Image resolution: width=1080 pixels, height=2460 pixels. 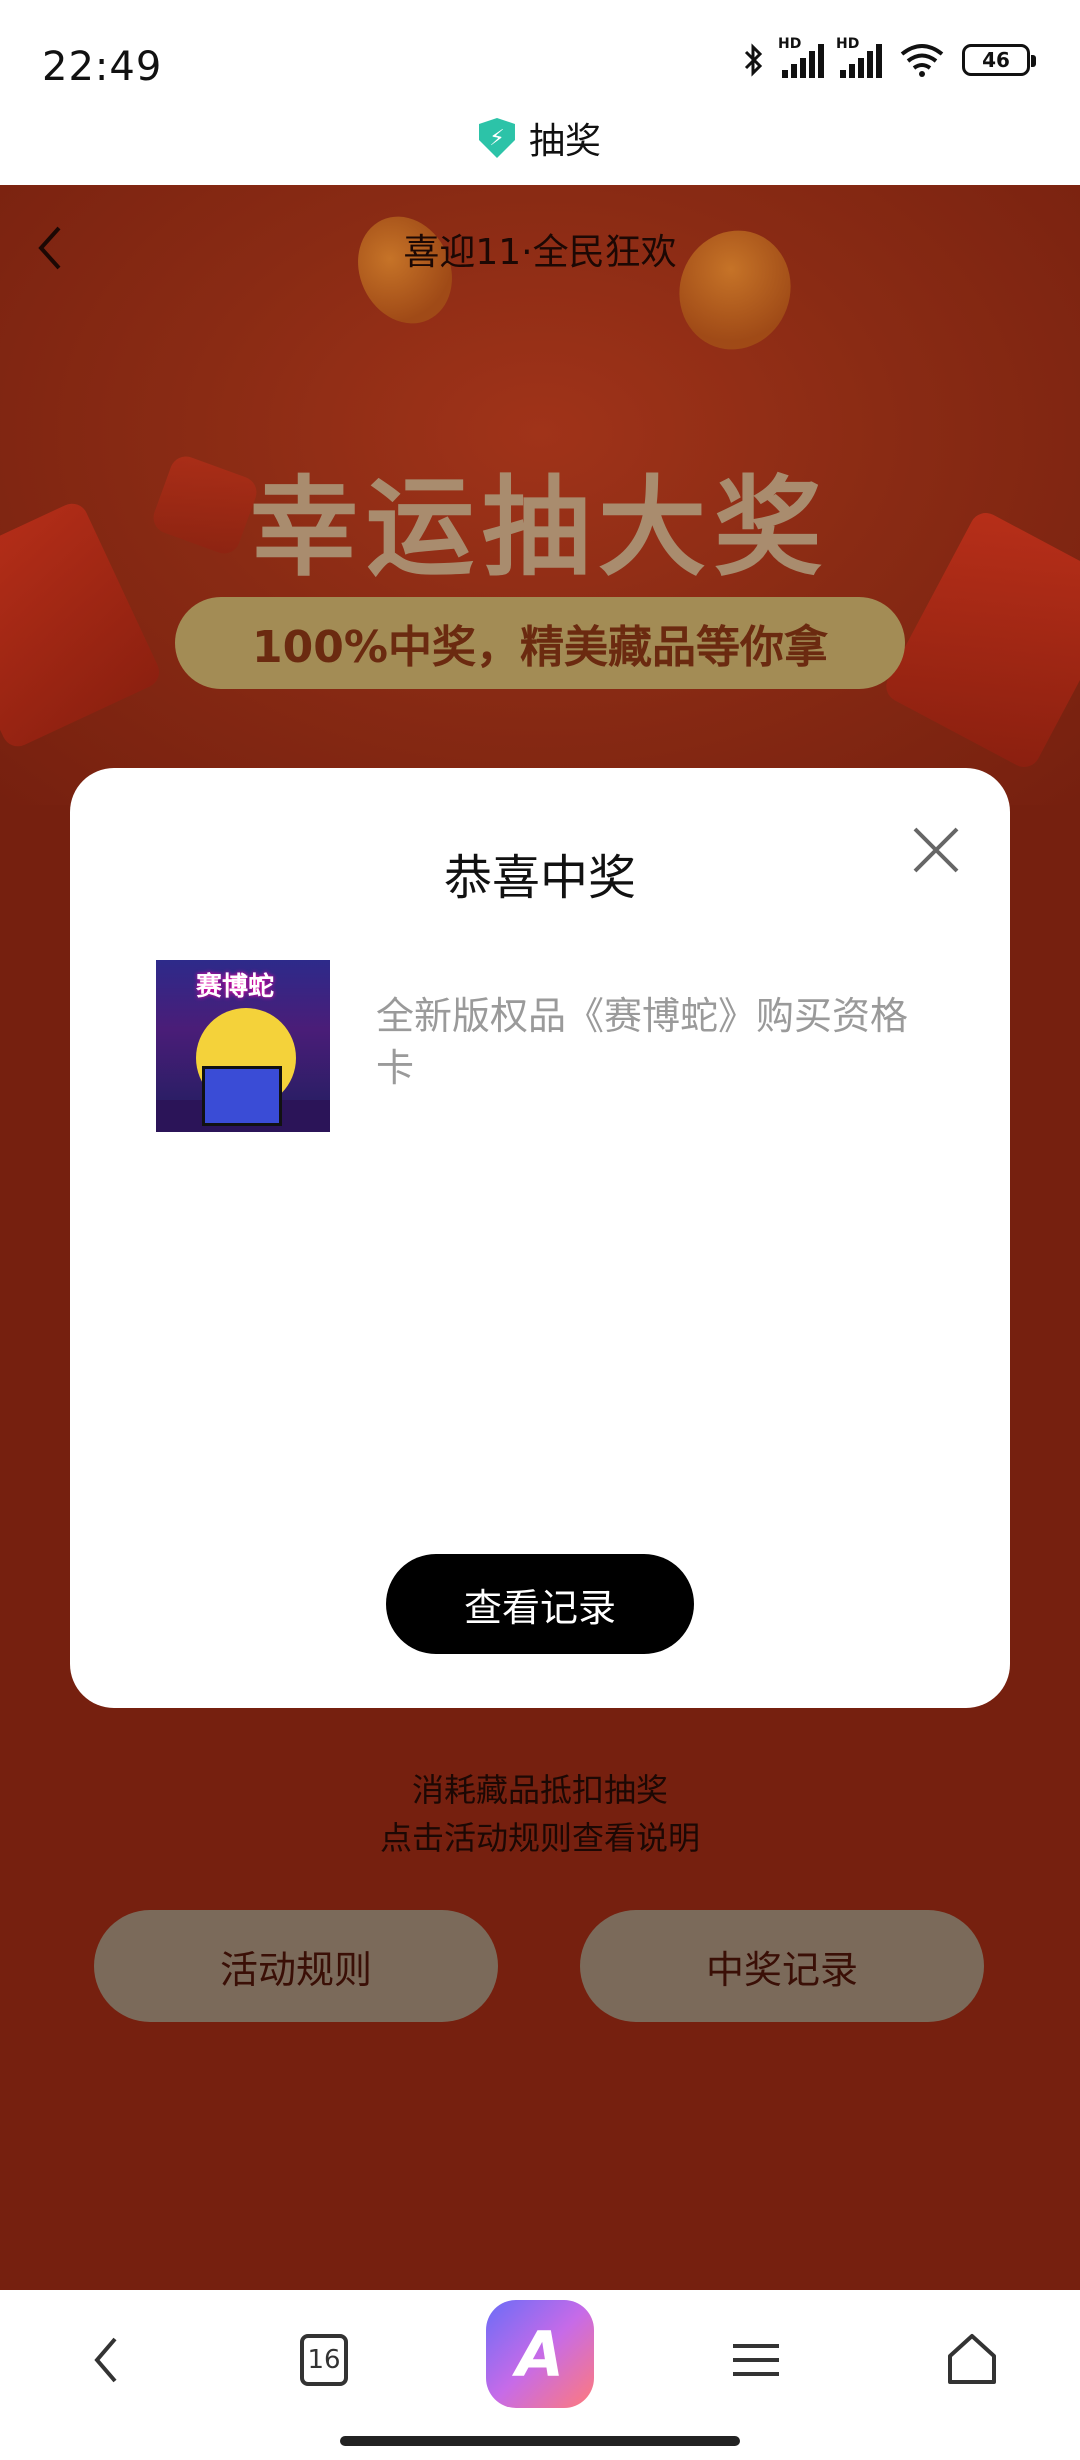 What do you see at coordinates (996, 60) in the screenshot?
I see `battery-level: 46` at bounding box center [996, 60].